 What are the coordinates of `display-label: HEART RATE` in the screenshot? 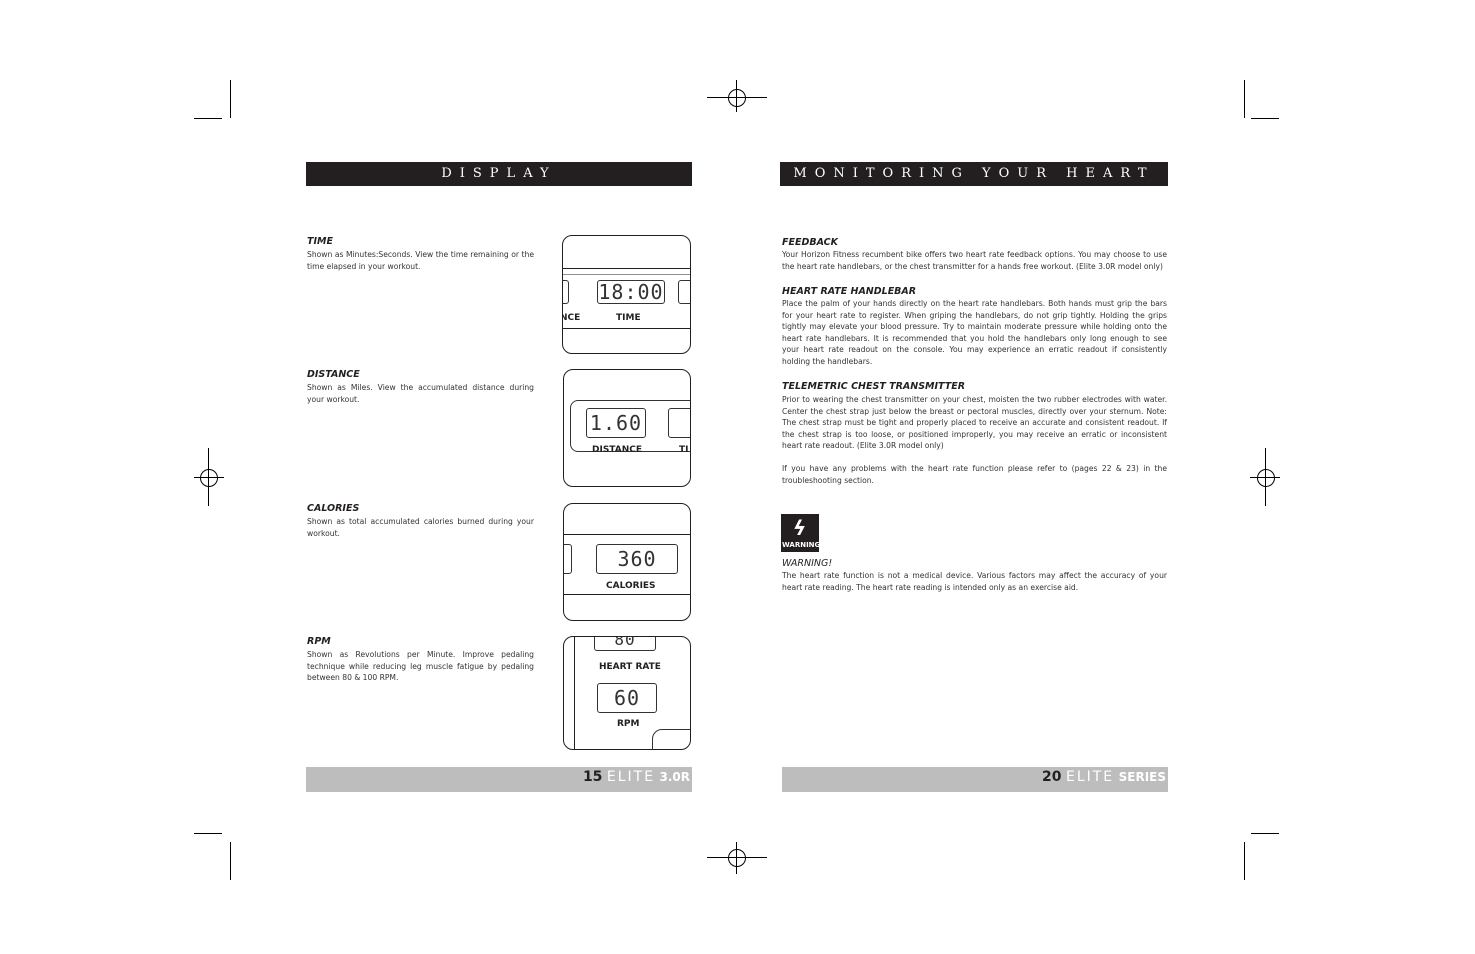 It's located at (630, 667).